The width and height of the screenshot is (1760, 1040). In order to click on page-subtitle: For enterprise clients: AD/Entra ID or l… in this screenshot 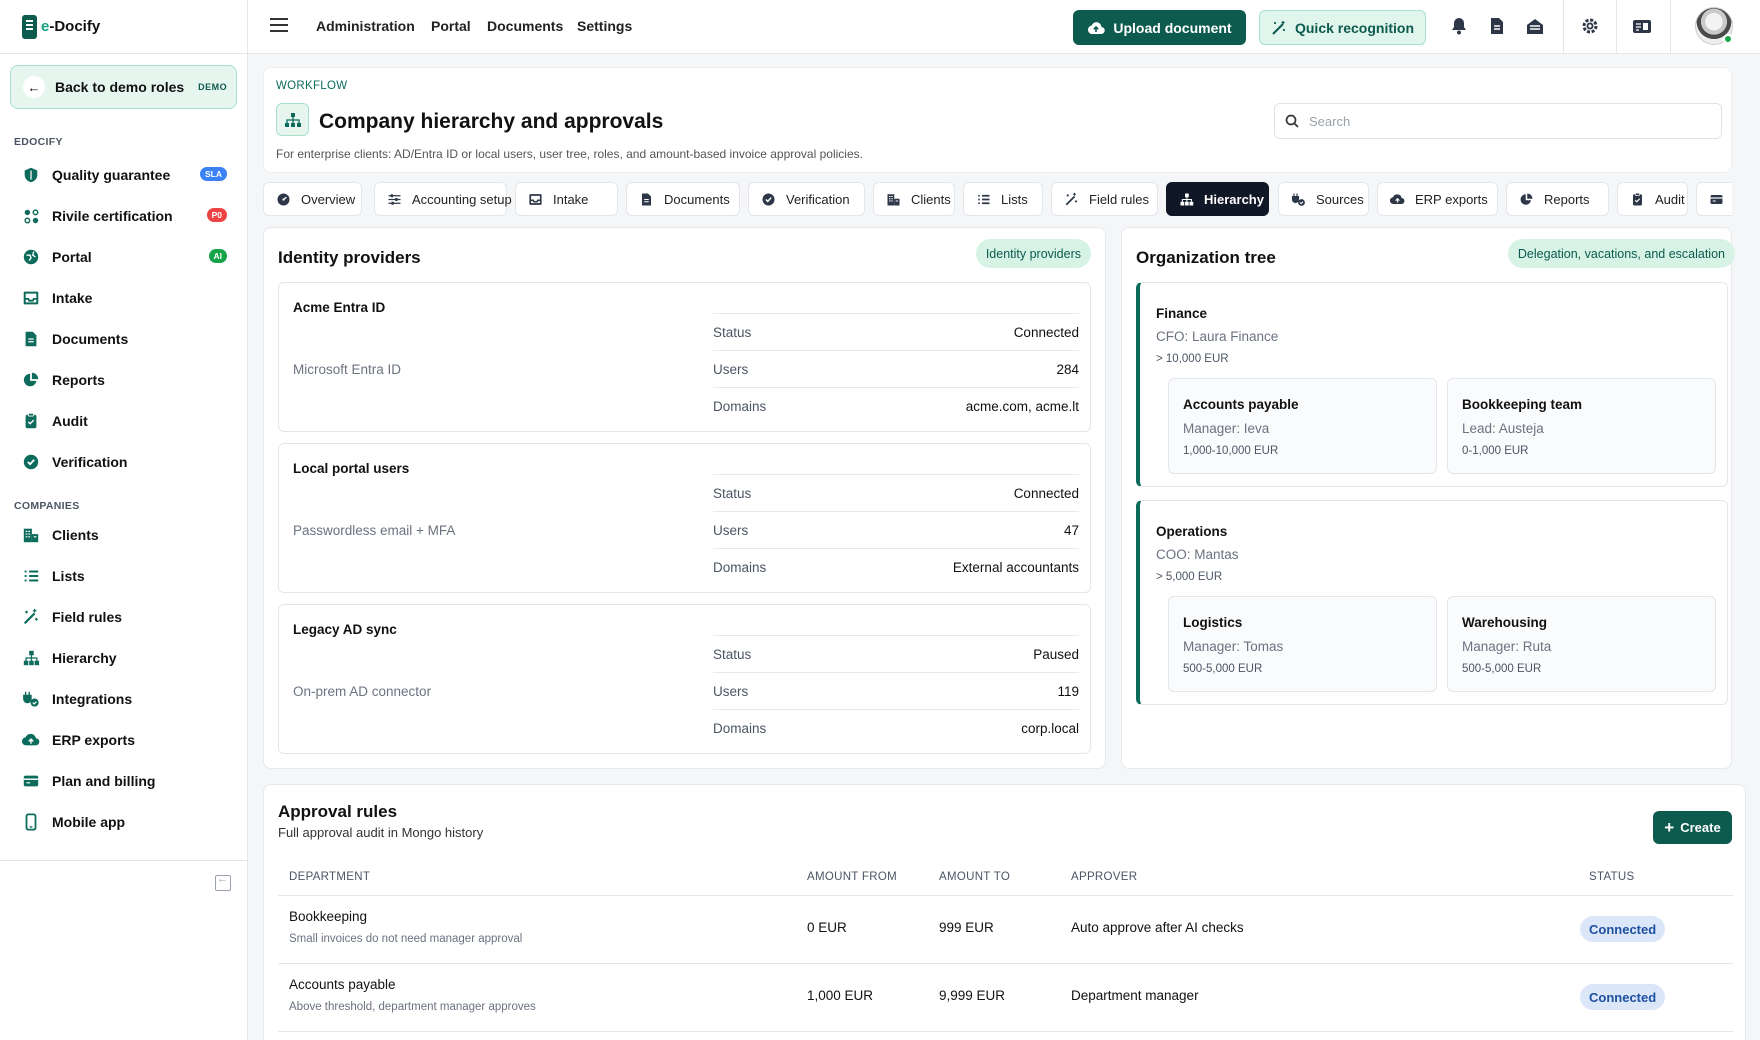, I will do `click(569, 154)`.